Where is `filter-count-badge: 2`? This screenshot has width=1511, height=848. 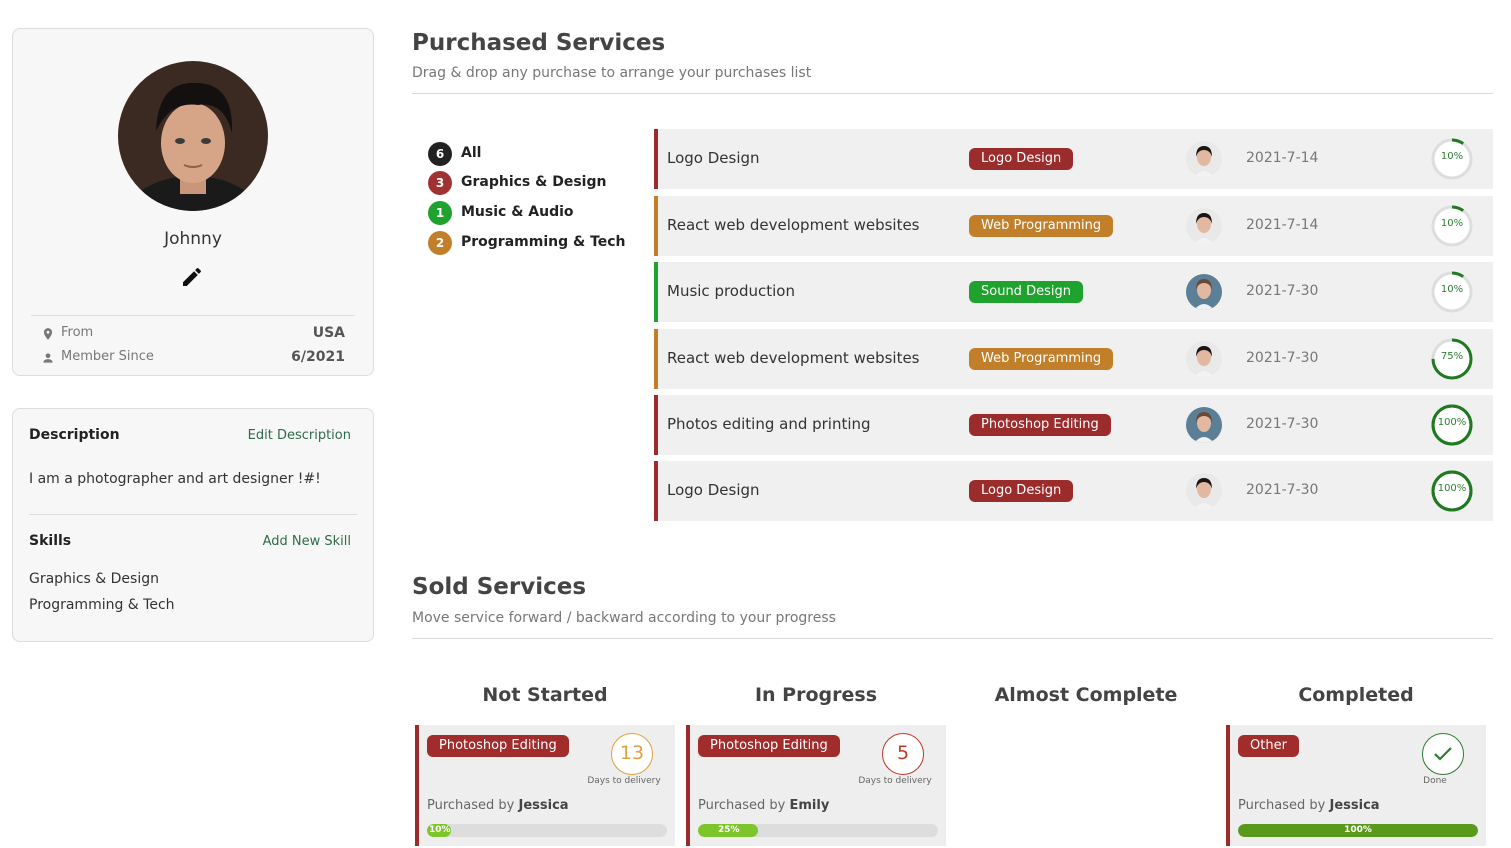
filter-count-badge: 2 is located at coordinates (440, 243).